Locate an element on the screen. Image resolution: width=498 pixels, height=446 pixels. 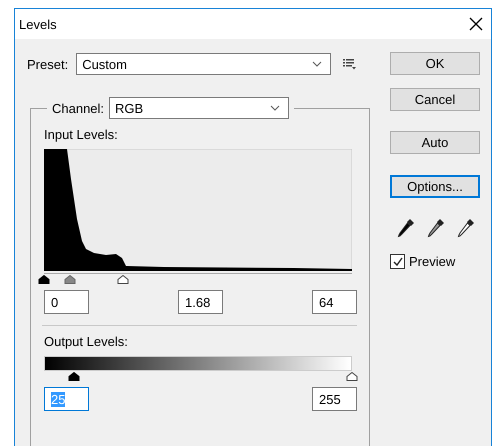
preview-checkbox: Preview is located at coordinates (440, 261).